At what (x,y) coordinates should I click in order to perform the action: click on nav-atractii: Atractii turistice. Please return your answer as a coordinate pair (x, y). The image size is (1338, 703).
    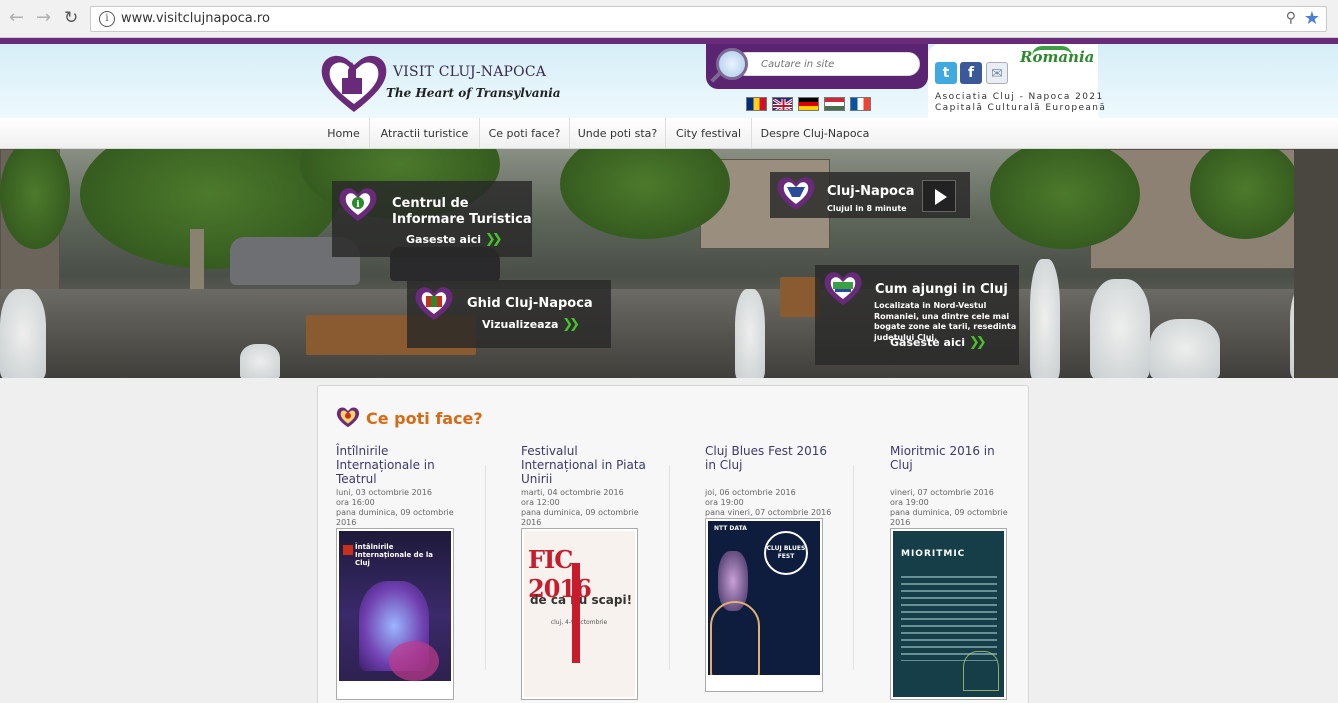
    Looking at the image, I should click on (425, 133).